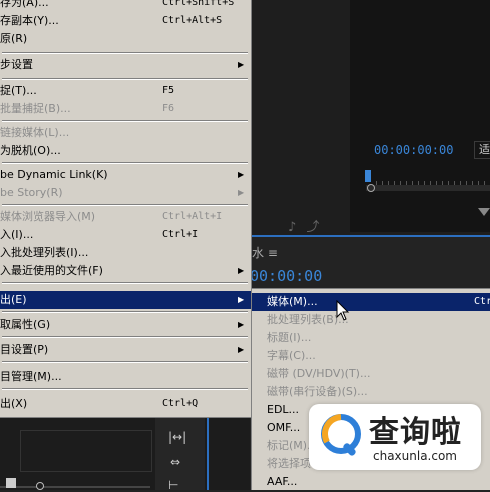  What do you see at coordinates (54, 174) in the screenshot?
I see `menu-item-label: be Dynamic Link(K)` at bounding box center [54, 174].